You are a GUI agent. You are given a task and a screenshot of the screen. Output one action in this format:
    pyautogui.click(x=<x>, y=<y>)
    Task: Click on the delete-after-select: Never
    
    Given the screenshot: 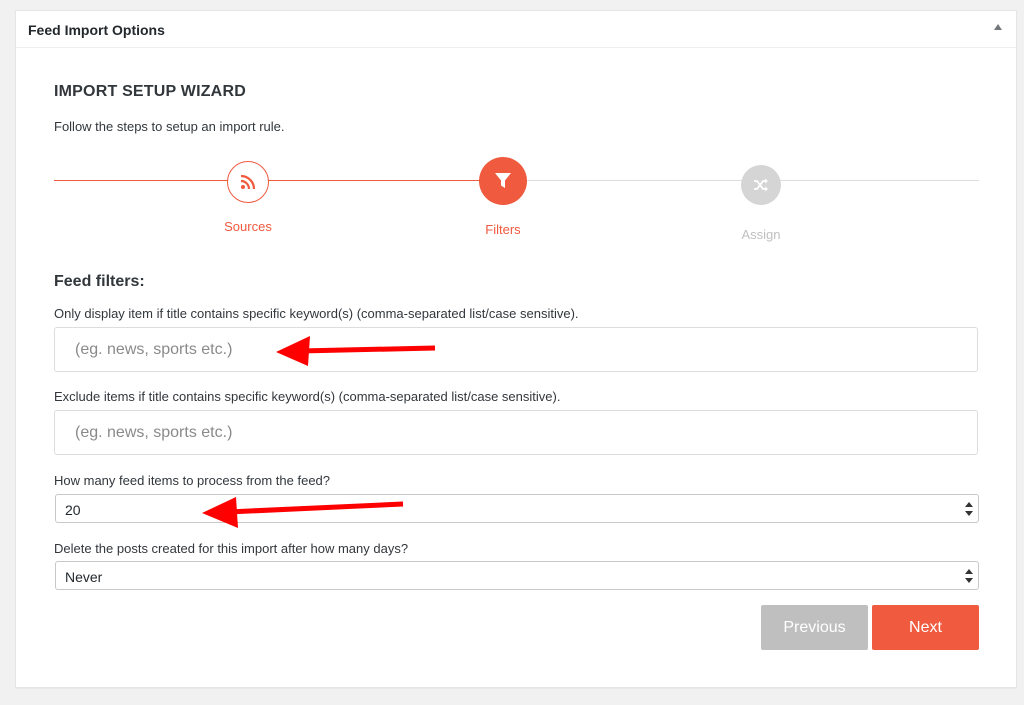 What is the action you would take?
    pyautogui.click(x=517, y=575)
    